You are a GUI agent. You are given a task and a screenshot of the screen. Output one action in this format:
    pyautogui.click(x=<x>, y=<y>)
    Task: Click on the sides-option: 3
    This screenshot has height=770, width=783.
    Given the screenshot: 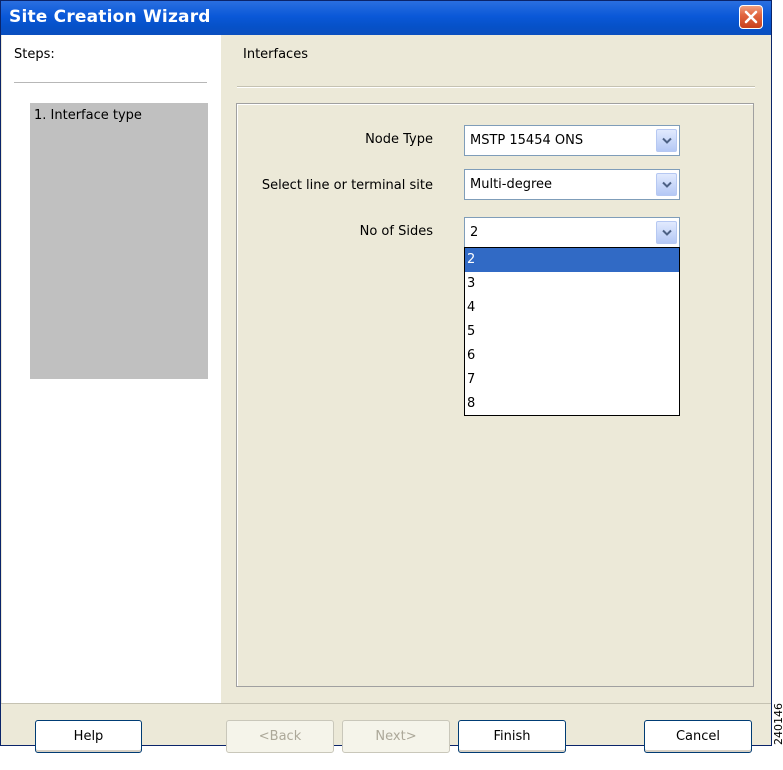 What is the action you would take?
    pyautogui.click(x=572, y=284)
    